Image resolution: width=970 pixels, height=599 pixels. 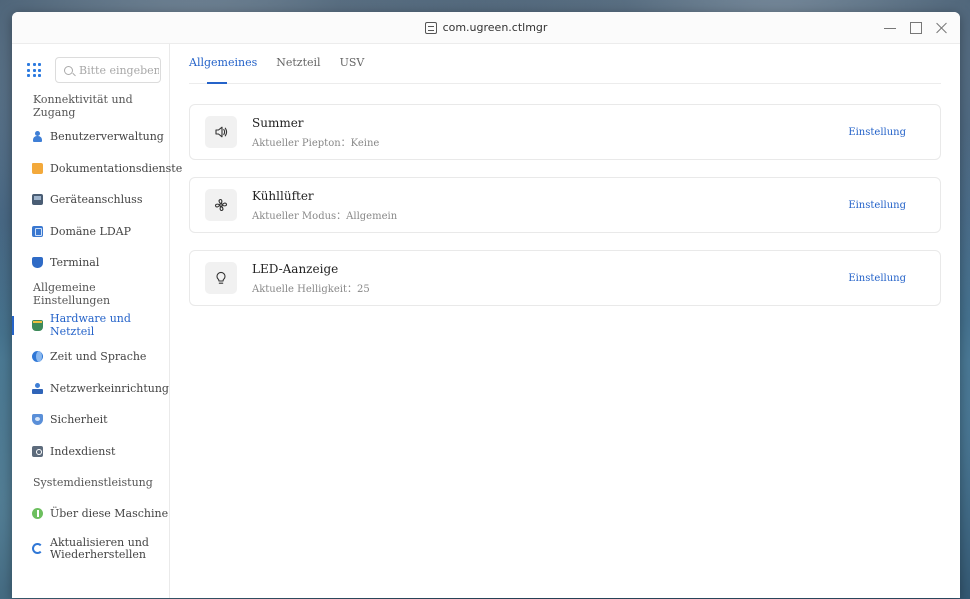 What do you see at coordinates (283, 195) in the screenshot?
I see `card-title: Kühllüfter` at bounding box center [283, 195].